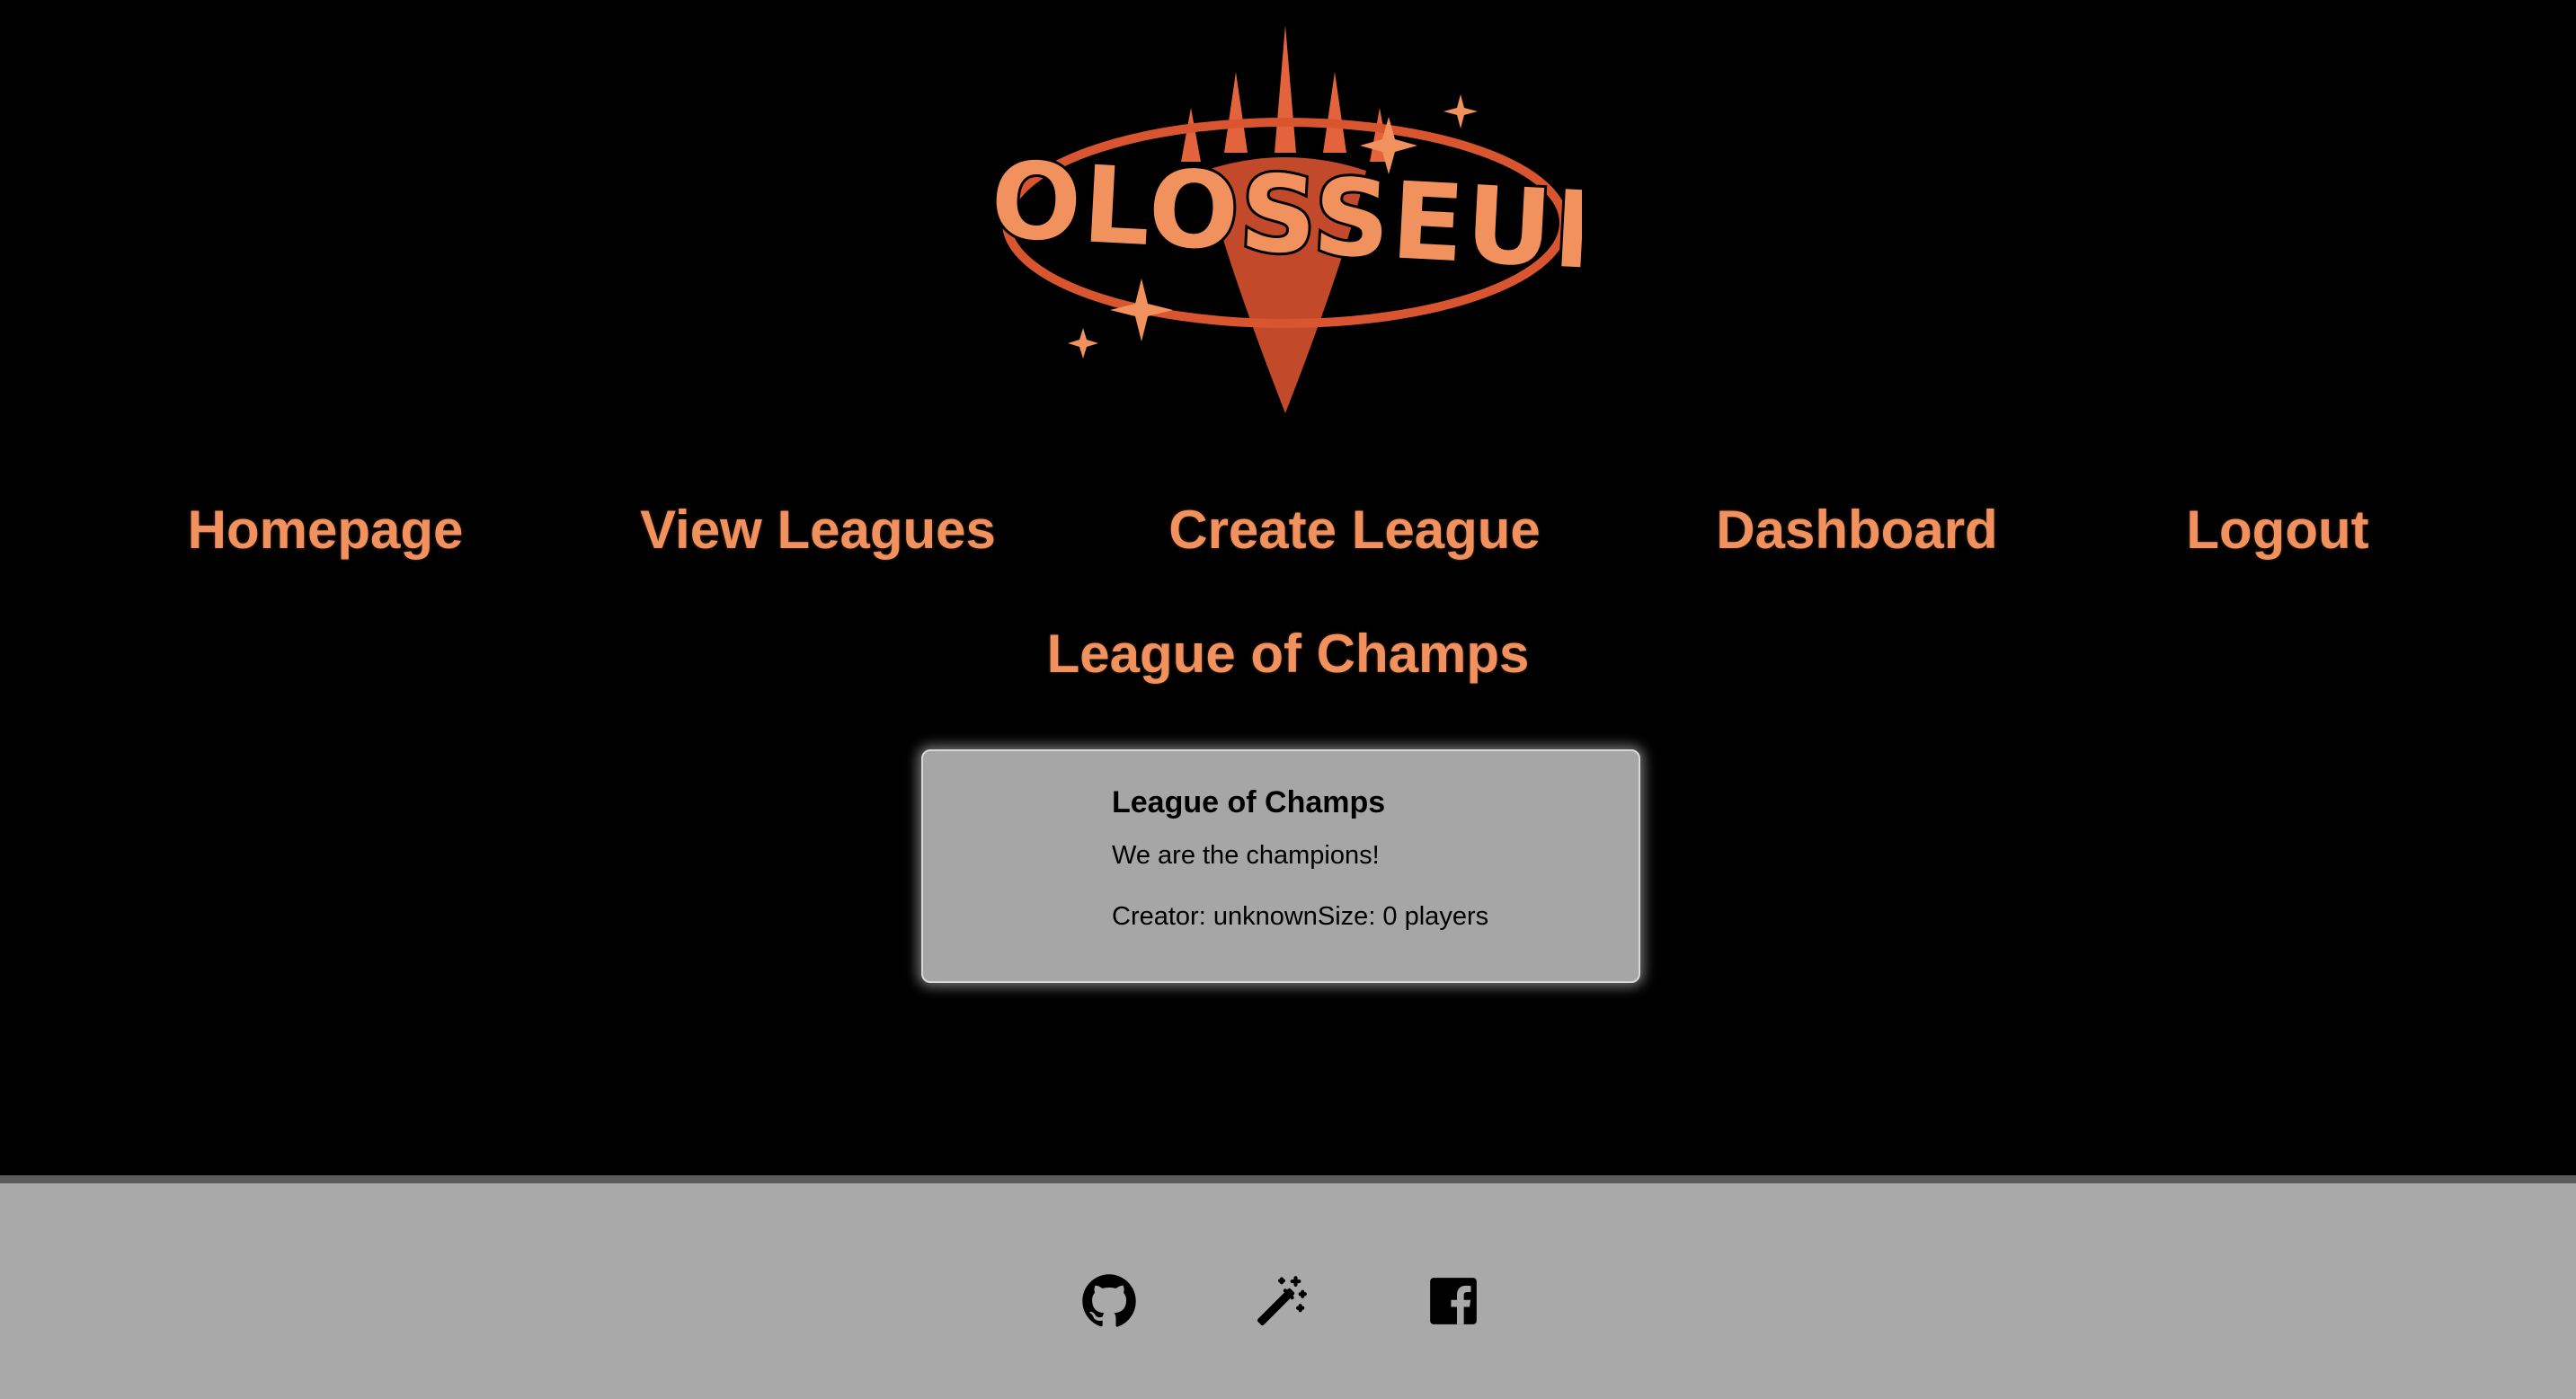 This screenshot has width=2576, height=1399. Describe the element at coordinates (1109, 1301) in the screenshot. I see `github-icon` at that location.